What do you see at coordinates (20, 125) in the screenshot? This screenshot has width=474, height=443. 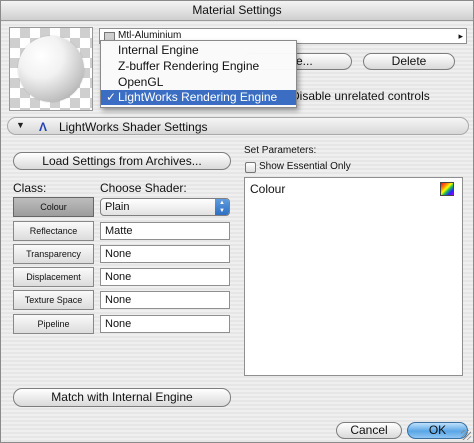 I see `disclosure-triangle-icon: ▼` at bounding box center [20, 125].